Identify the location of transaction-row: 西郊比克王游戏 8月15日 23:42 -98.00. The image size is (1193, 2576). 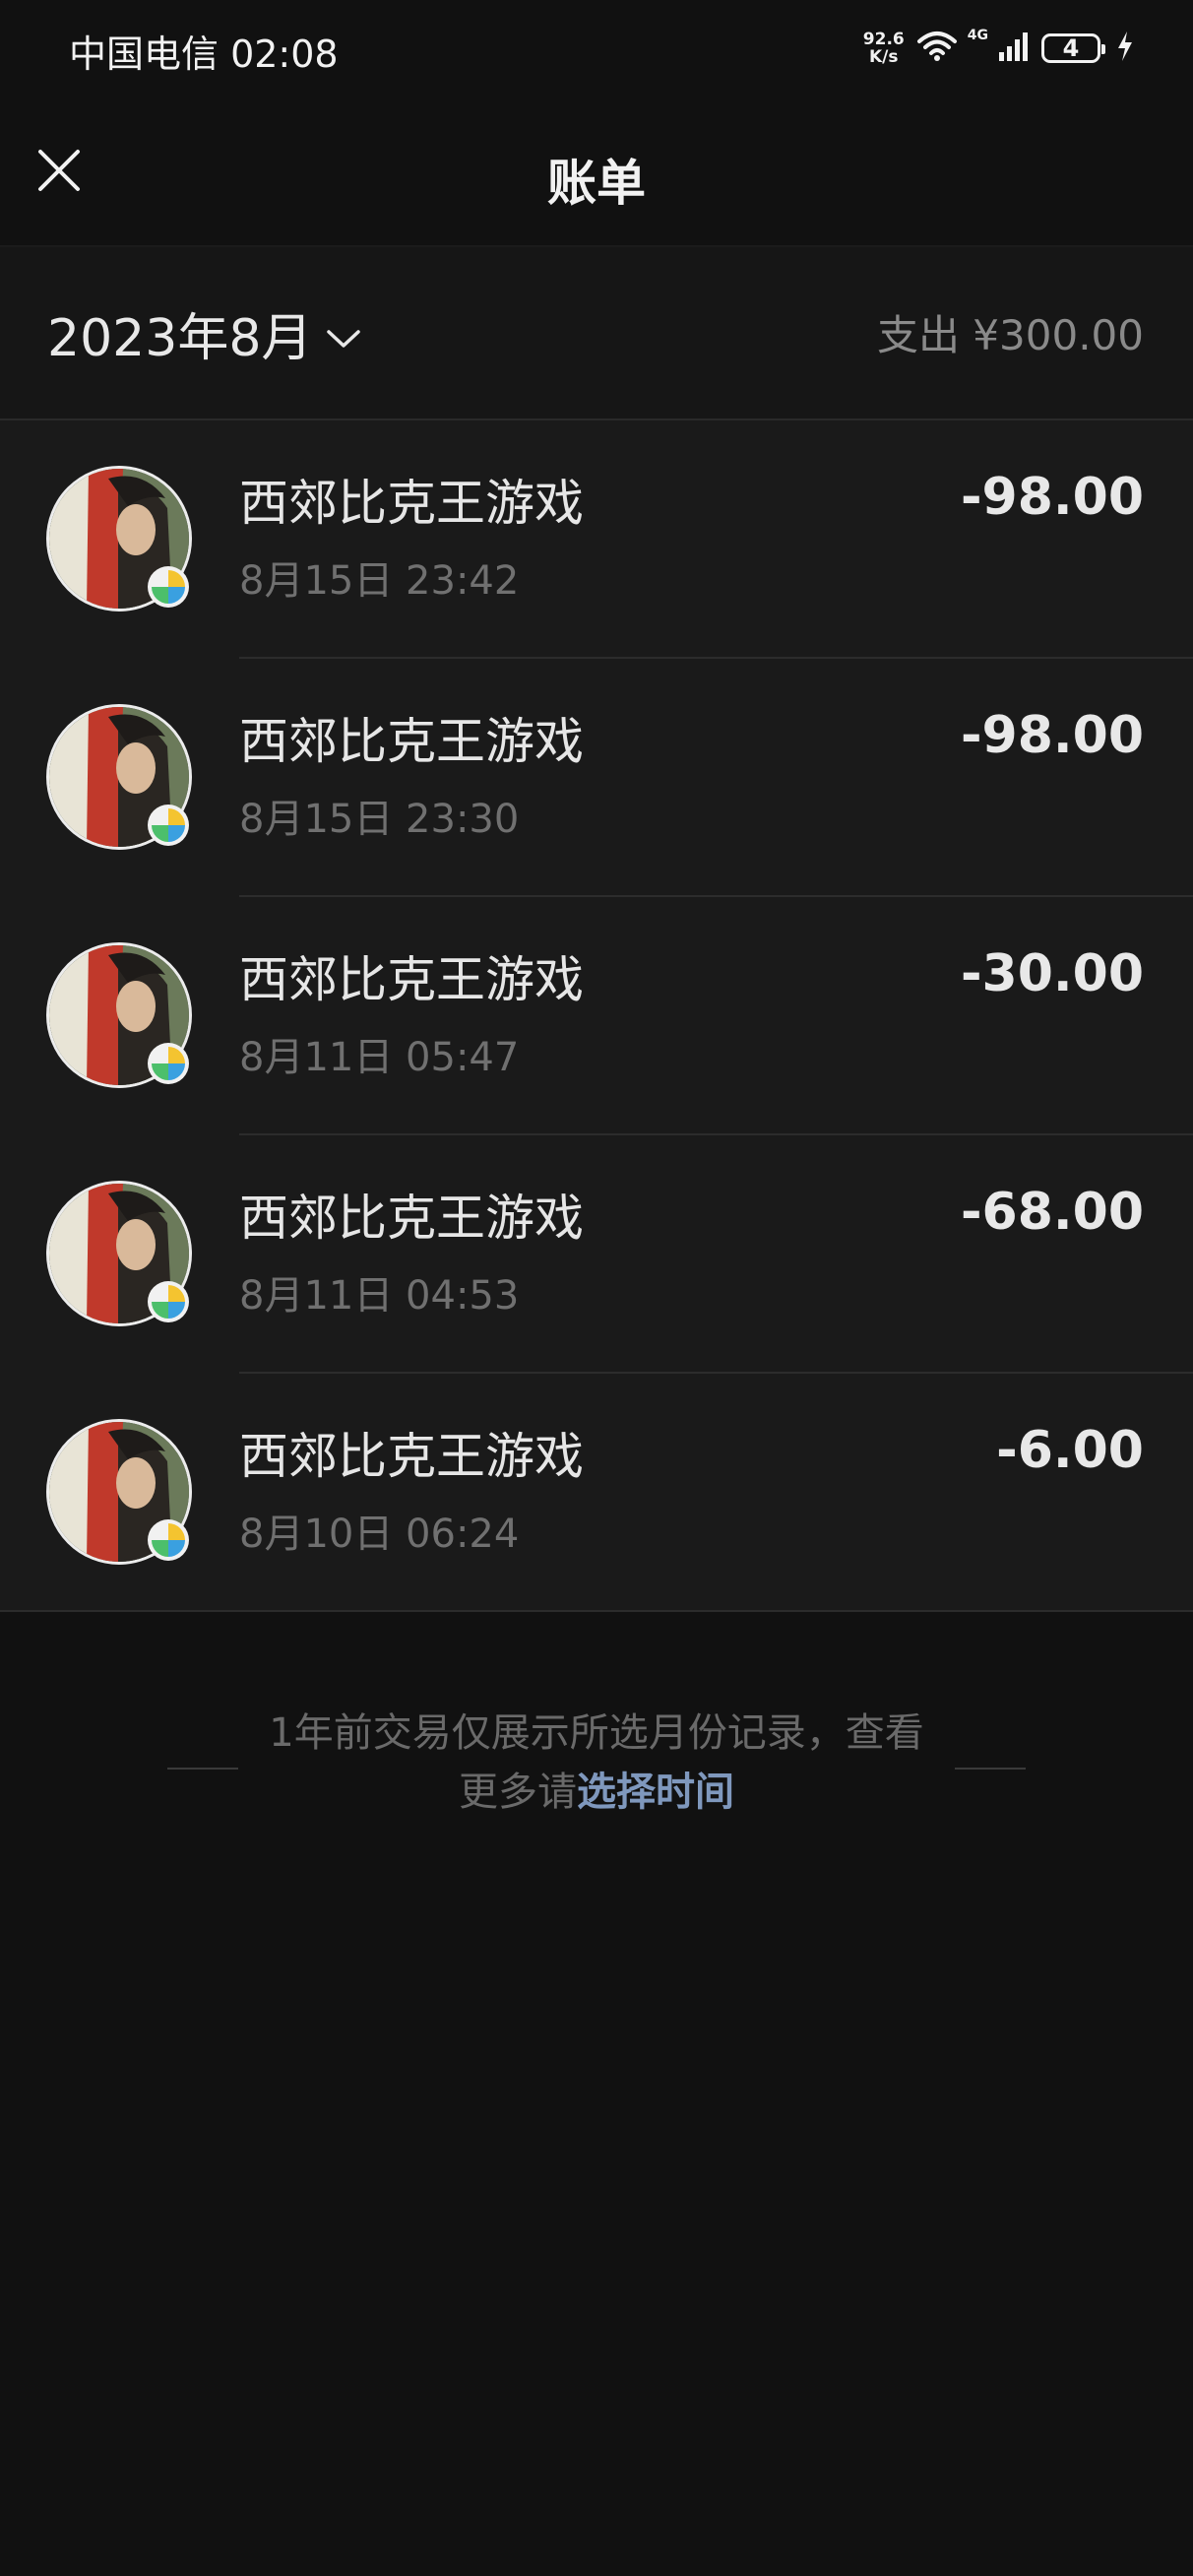
(596, 539).